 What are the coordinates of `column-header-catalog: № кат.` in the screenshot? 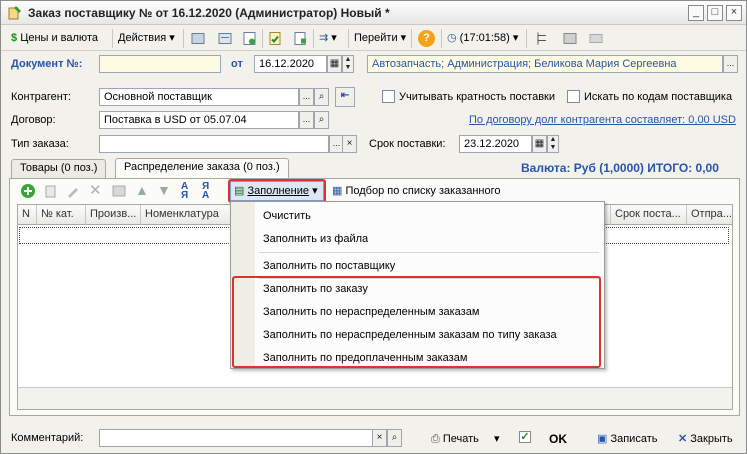 It's located at (61, 215).